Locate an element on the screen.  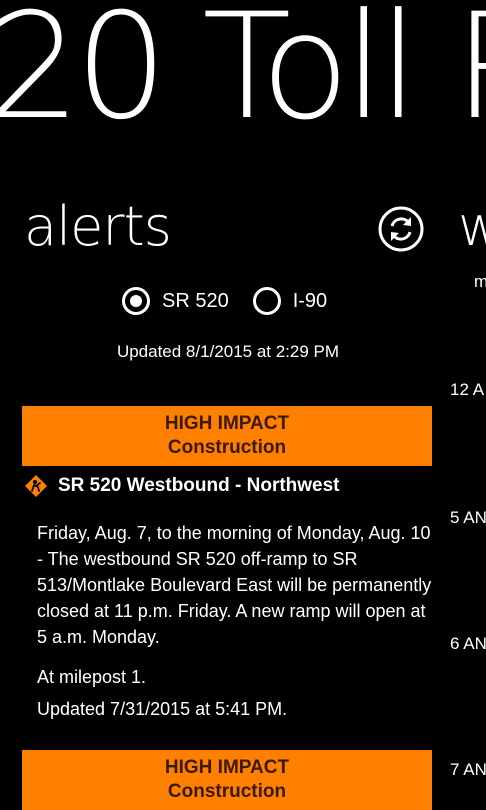
alert-updated: Updated 7/31/2015 at 5:41 PM. is located at coordinates (162, 709).